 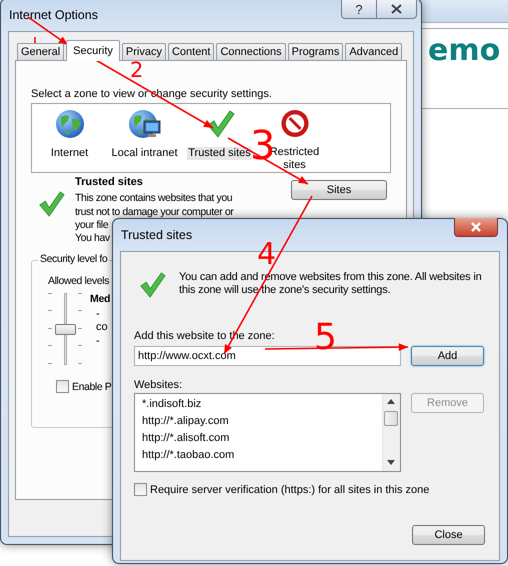 I want to click on sites-button: Sites, so click(x=339, y=190).